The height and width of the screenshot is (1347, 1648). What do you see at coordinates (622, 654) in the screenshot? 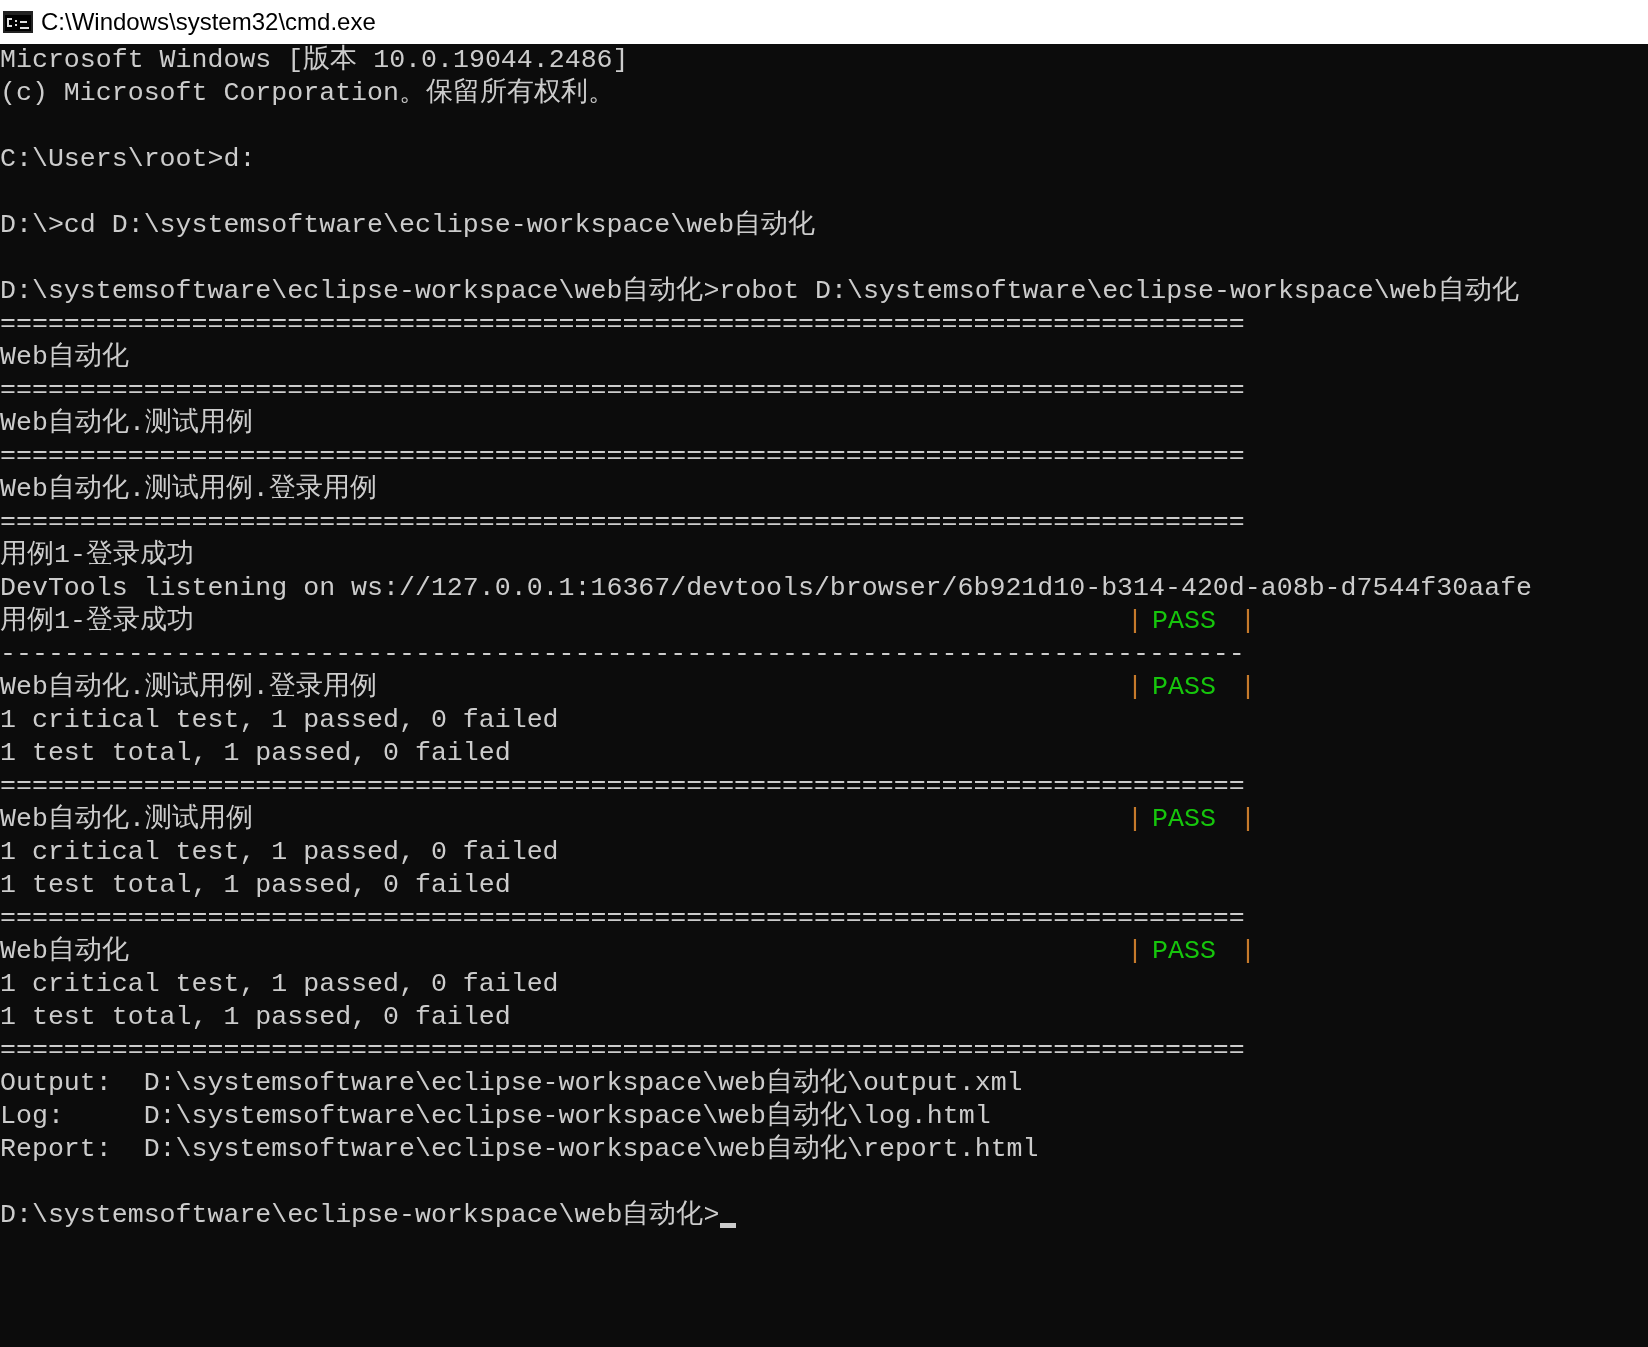
I see `console-line: ------------------------------------------------------------------------------` at bounding box center [622, 654].